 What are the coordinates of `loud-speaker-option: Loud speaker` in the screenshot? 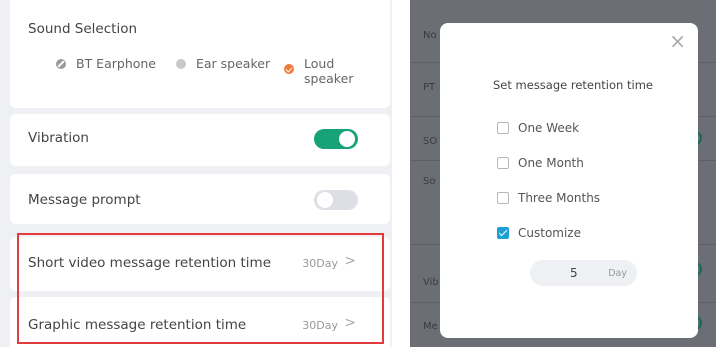 It's located at (318, 71).